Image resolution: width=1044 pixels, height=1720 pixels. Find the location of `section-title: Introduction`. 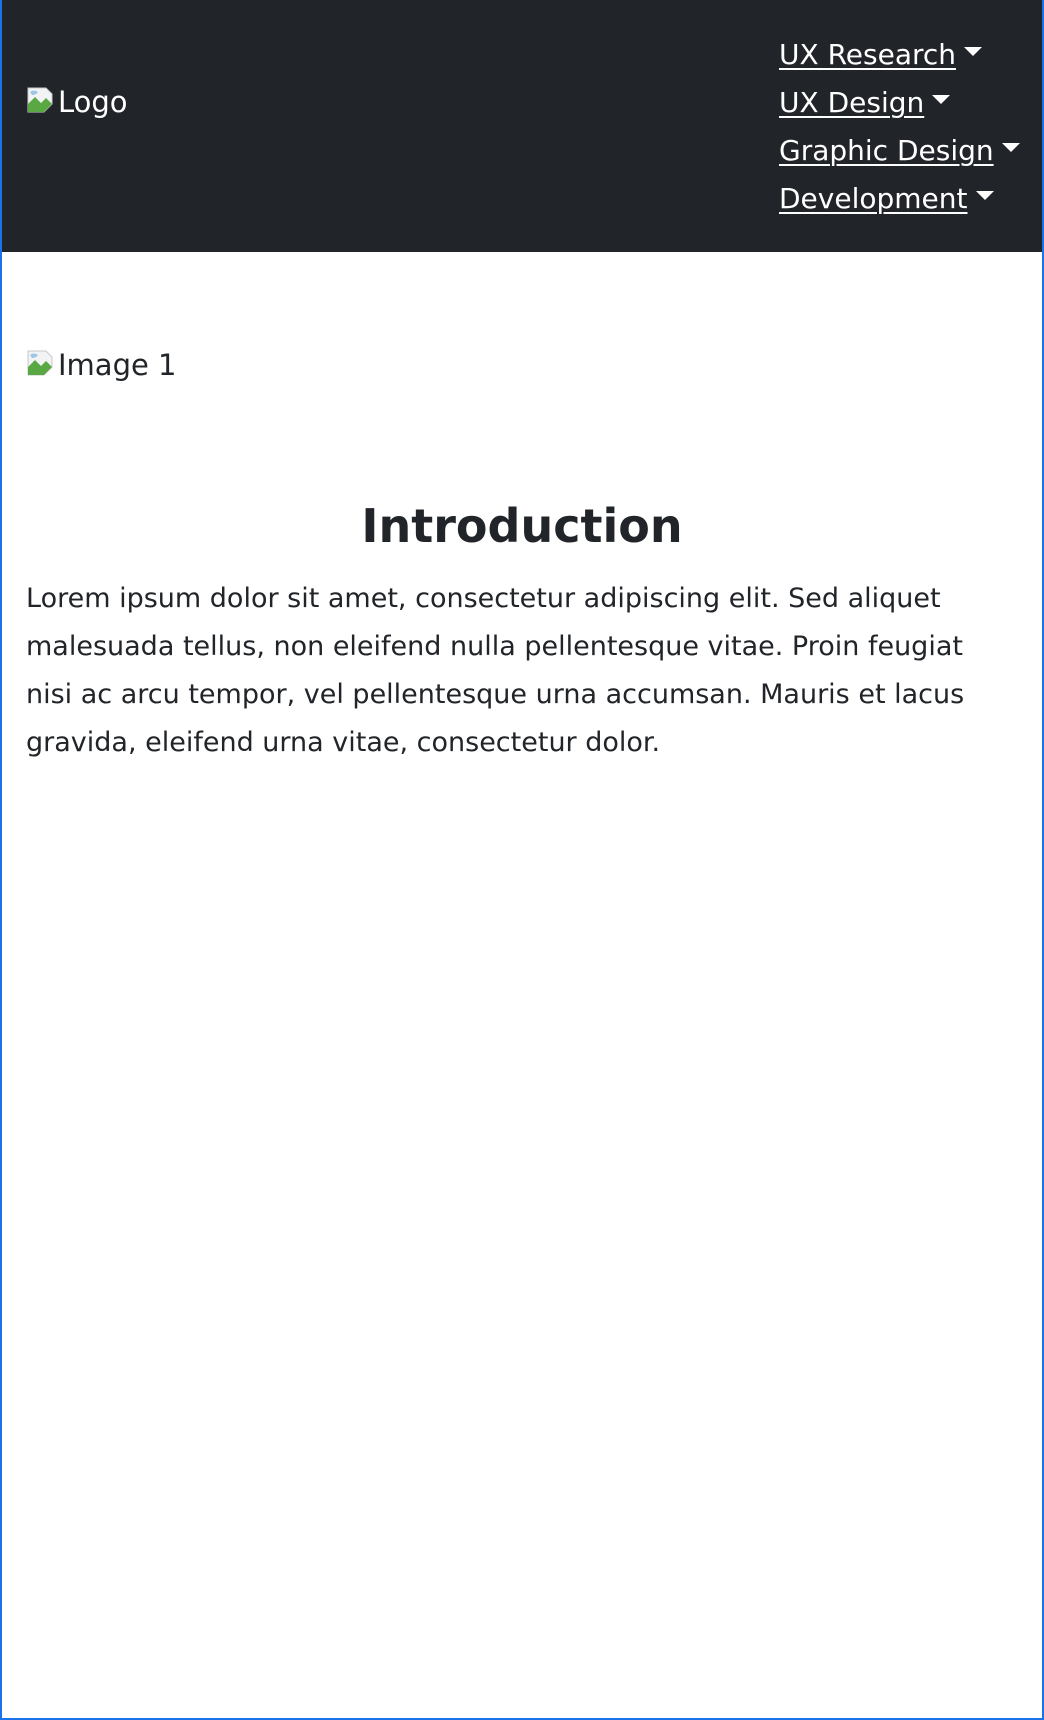

section-title: Introduction is located at coordinates (522, 526).